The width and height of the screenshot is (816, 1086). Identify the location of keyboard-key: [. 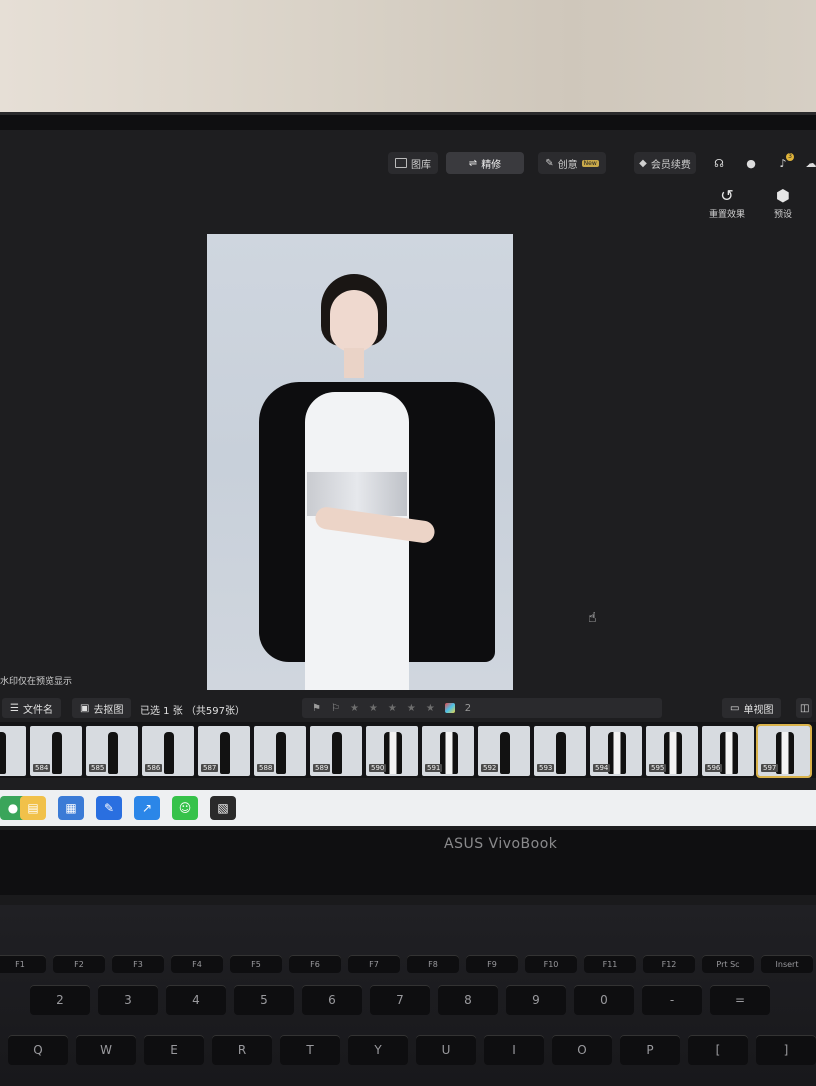
(718, 1050).